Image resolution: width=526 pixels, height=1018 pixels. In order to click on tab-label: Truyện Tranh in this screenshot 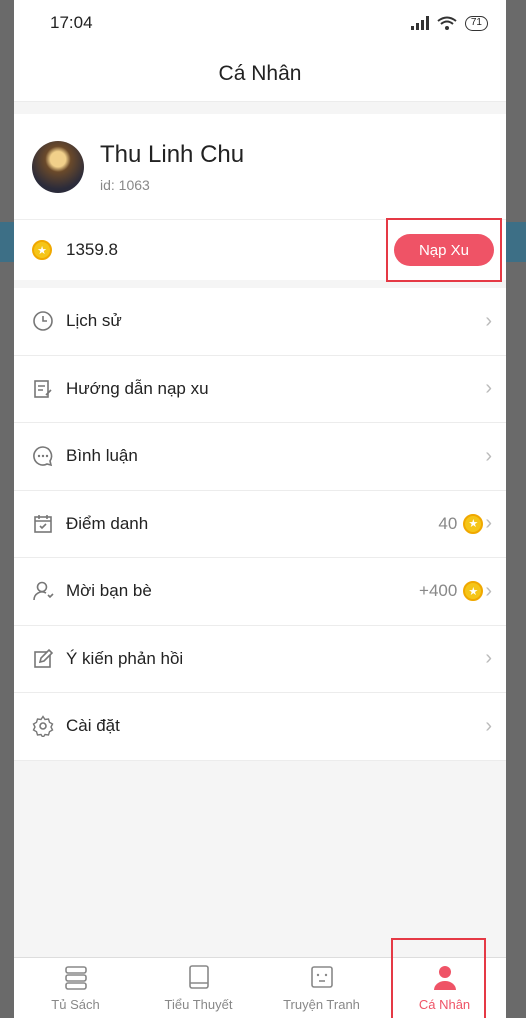, I will do `click(321, 1004)`.